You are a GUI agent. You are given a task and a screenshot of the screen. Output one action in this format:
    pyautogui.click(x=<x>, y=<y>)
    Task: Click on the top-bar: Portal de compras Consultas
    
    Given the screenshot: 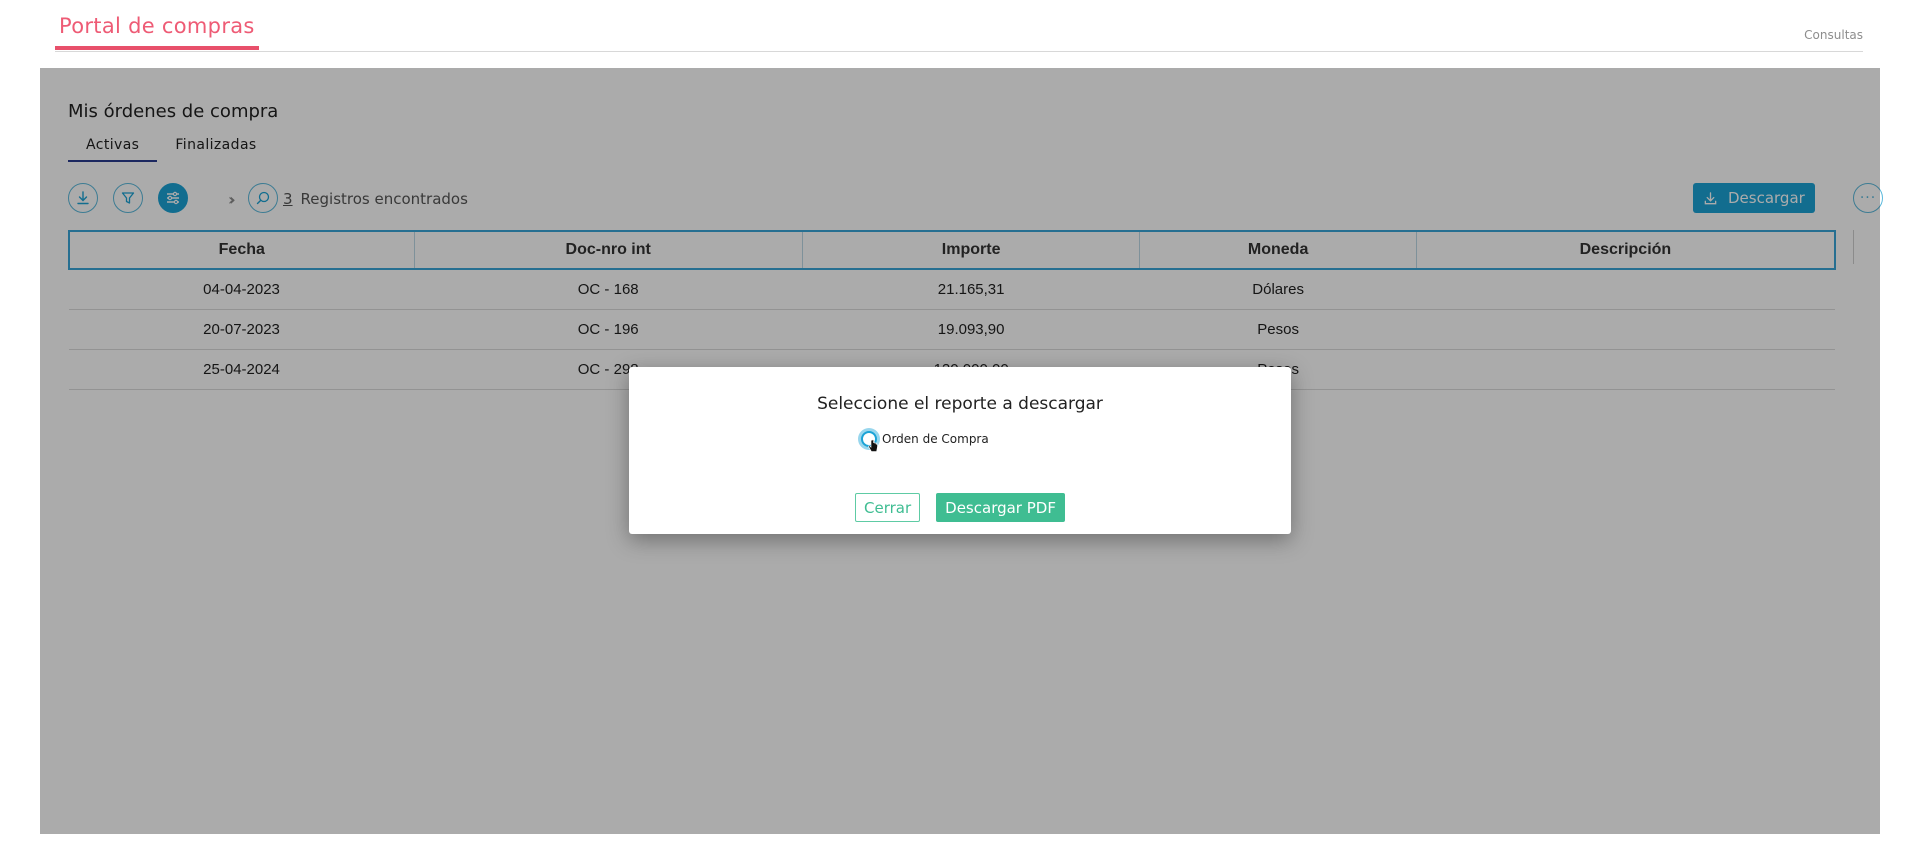 What is the action you would take?
    pyautogui.click(x=958, y=28)
    